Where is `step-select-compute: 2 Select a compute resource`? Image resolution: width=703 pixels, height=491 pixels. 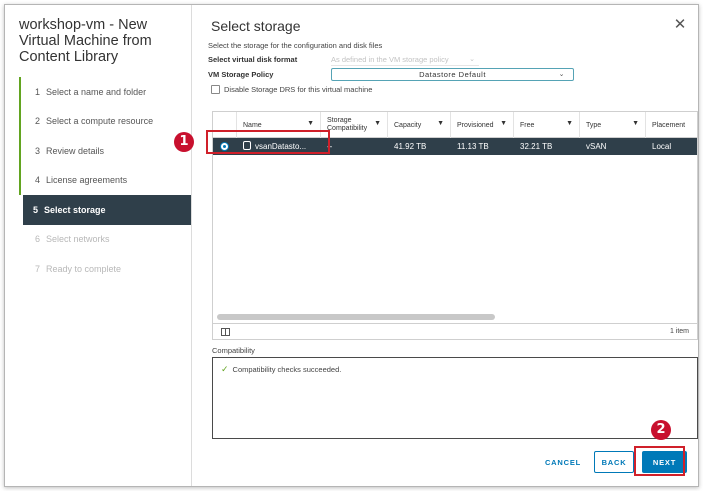
step-select-compute: 2 Select a compute resource is located at coordinates (105, 121).